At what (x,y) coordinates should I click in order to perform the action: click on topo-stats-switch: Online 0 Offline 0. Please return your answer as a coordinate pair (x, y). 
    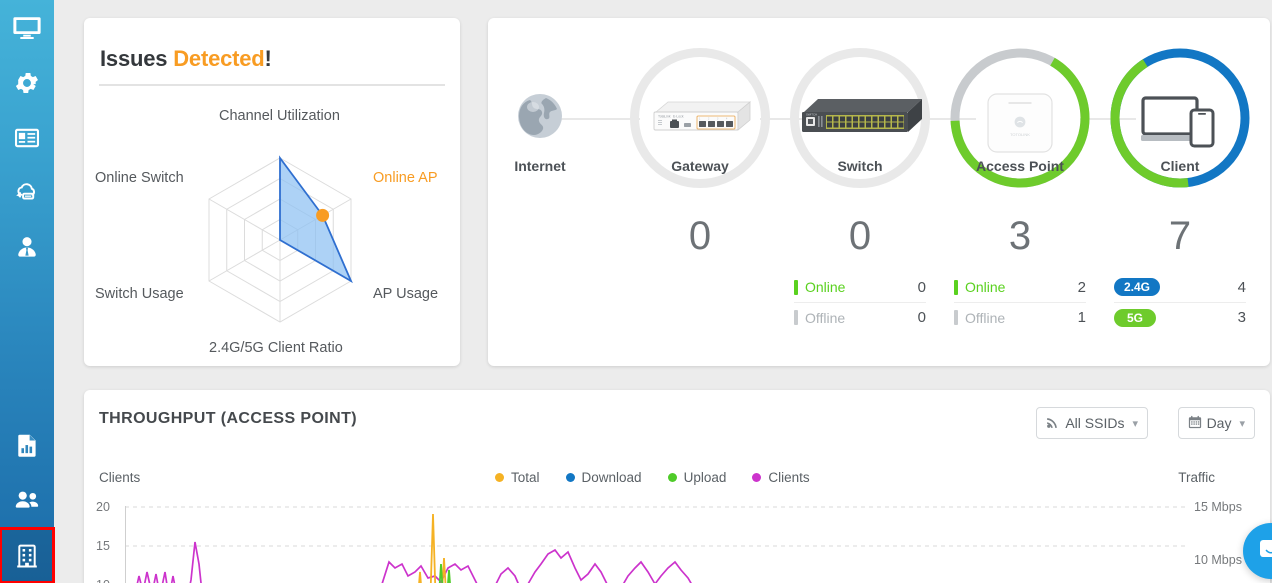
    Looking at the image, I should click on (860, 302).